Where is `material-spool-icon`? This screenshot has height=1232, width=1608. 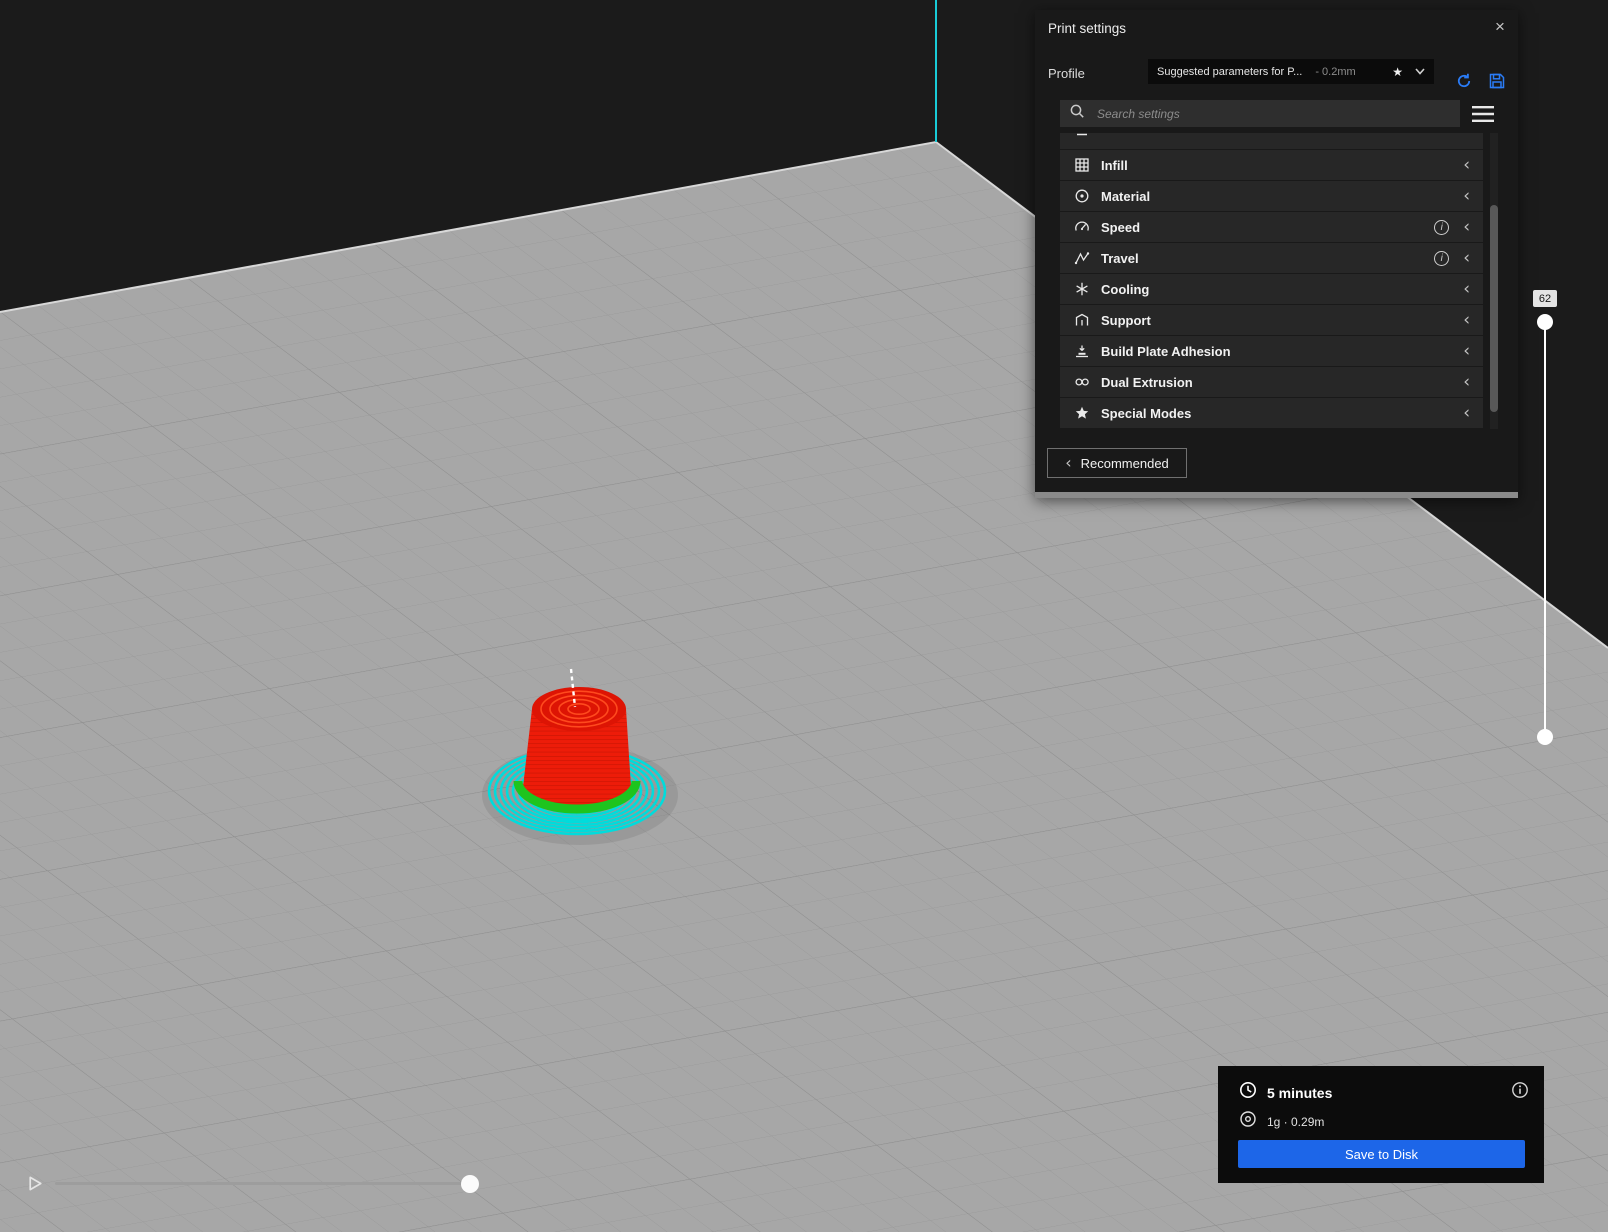 material-spool-icon is located at coordinates (1248, 1121).